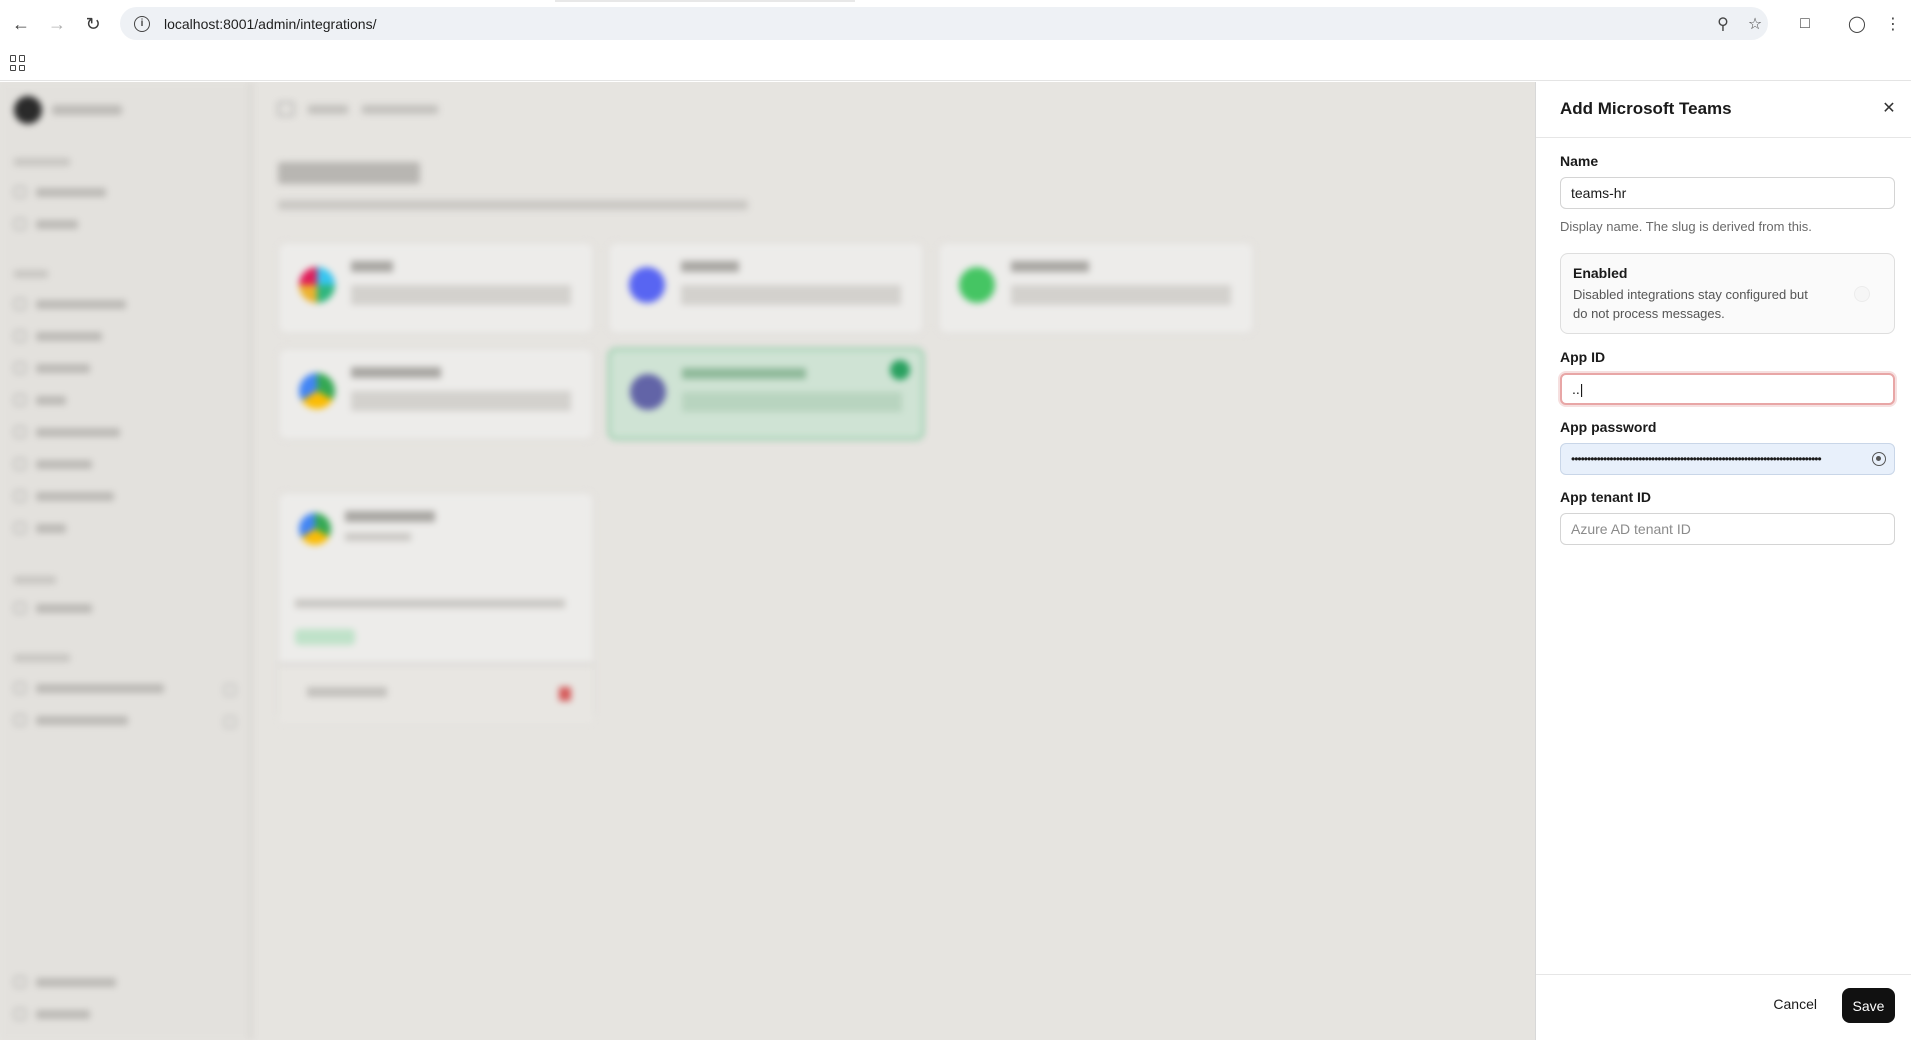 The height and width of the screenshot is (1040, 1911). Describe the element at coordinates (1805, 24) in the screenshot. I see `extensions-icon: □` at that location.